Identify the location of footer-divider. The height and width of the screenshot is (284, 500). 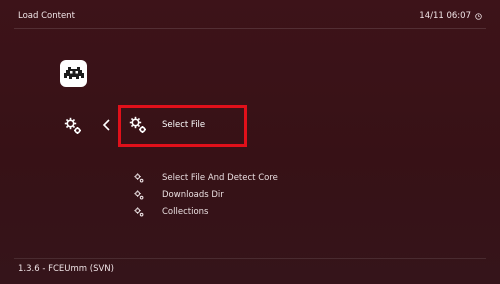
(250, 258).